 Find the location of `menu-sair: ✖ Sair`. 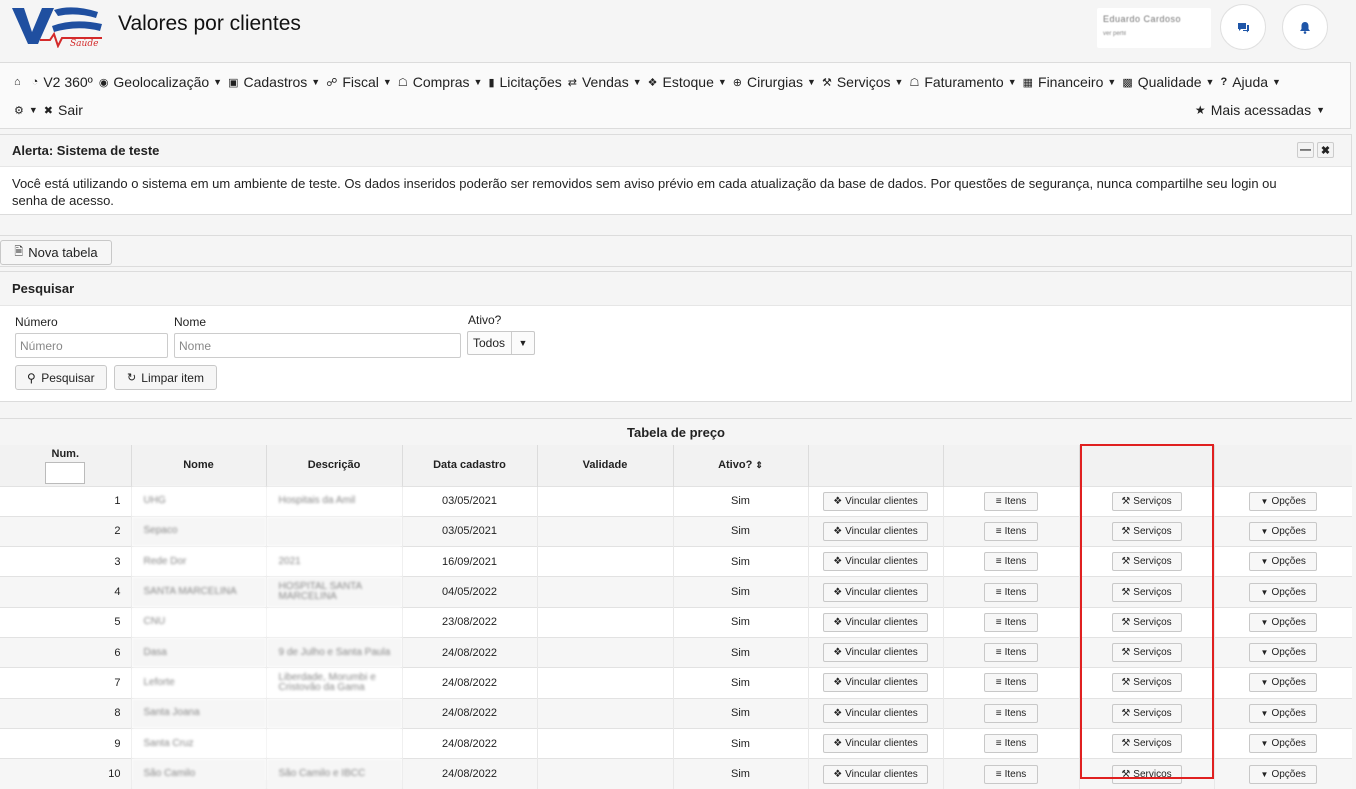

menu-sair: ✖ Sair is located at coordinates (63, 110).